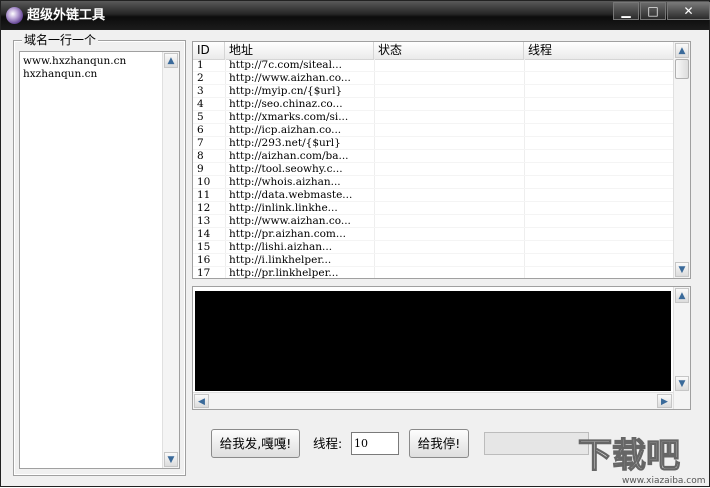 This screenshot has width=710, height=488. I want to click on log-vertical-scrollbar: ▲ ▼, so click(681, 348).